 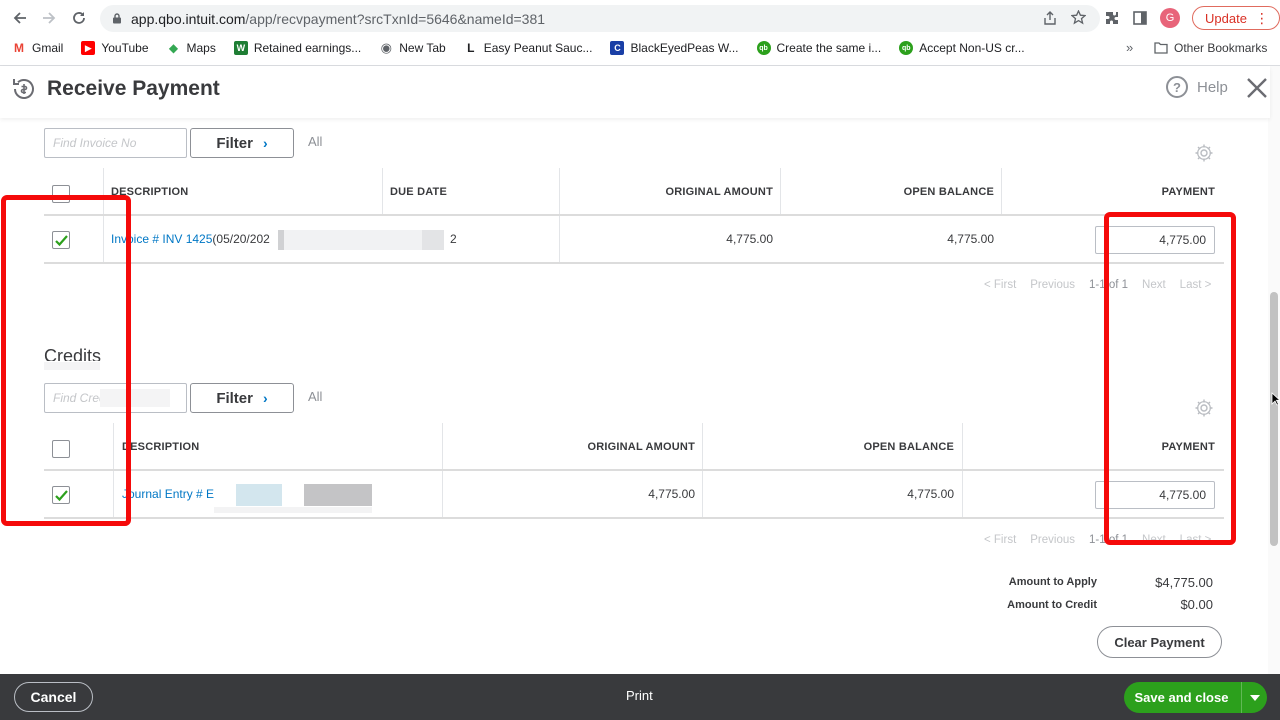 What do you see at coordinates (115, 48) in the screenshot?
I see `bookmark-item: ▶ YouTube` at bounding box center [115, 48].